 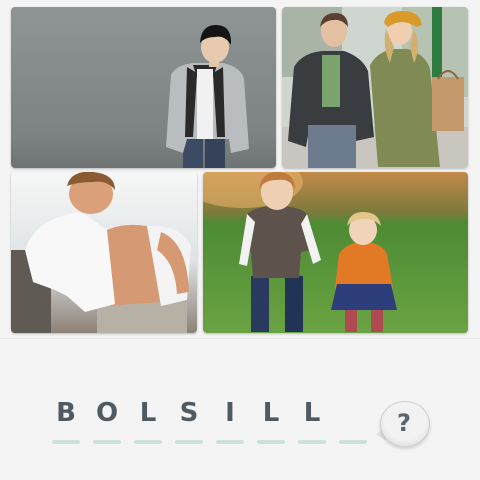 I want to click on letter-slot: B, so click(x=66, y=422).